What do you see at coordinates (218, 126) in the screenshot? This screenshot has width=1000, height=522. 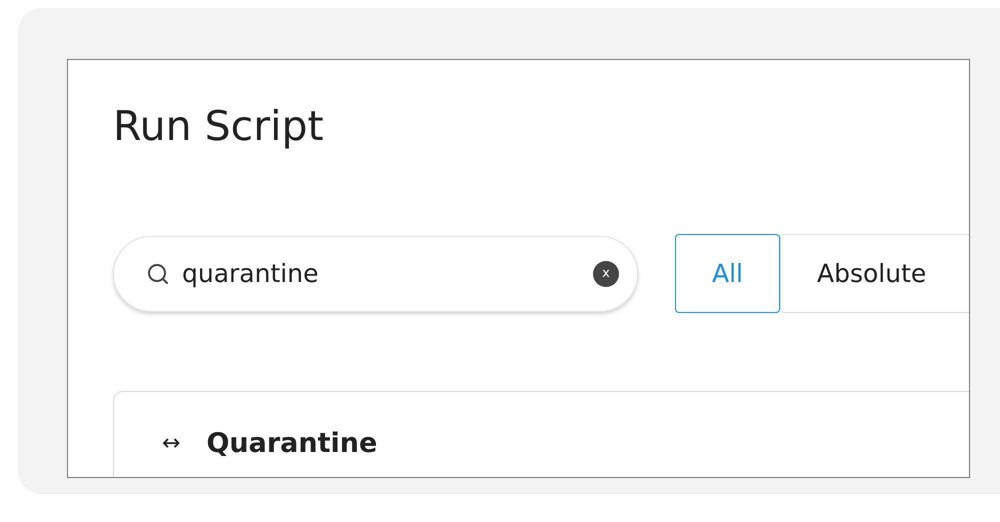 I see `page-title: Run Script` at bounding box center [218, 126].